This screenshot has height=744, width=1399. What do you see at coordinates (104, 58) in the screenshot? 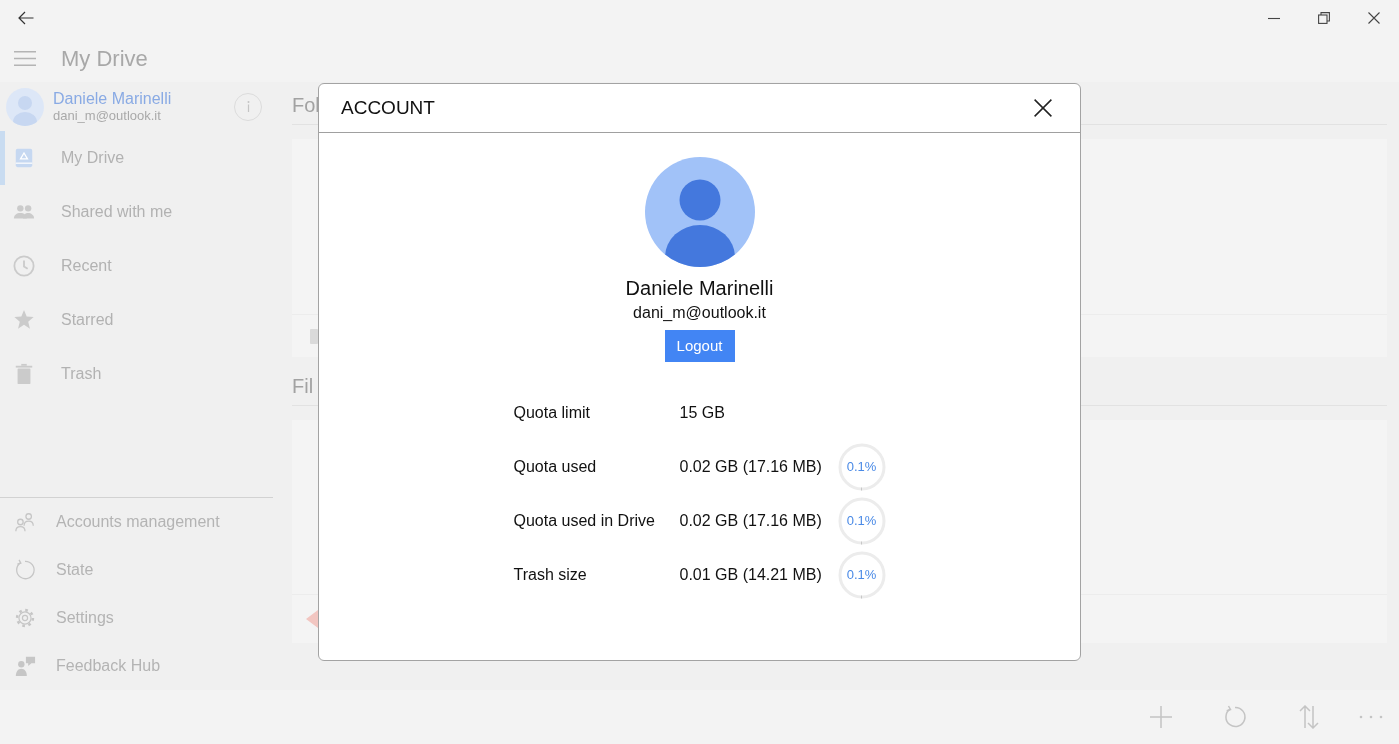
I see `page-title: My Drive` at bounding box center [104, 58].